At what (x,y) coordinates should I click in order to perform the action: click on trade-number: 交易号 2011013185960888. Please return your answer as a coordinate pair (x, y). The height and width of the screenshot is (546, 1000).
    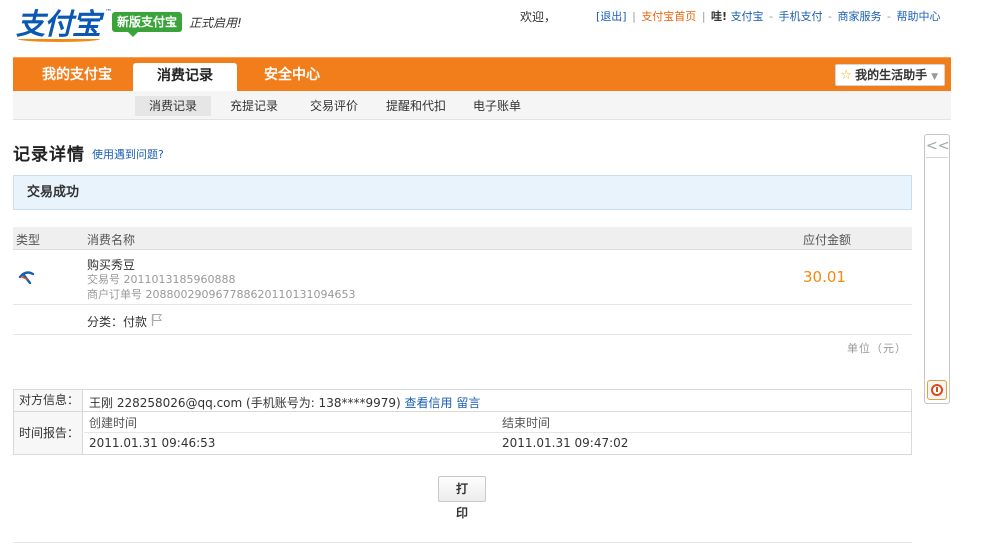
    Looking at the image, I should click on (161, 279).